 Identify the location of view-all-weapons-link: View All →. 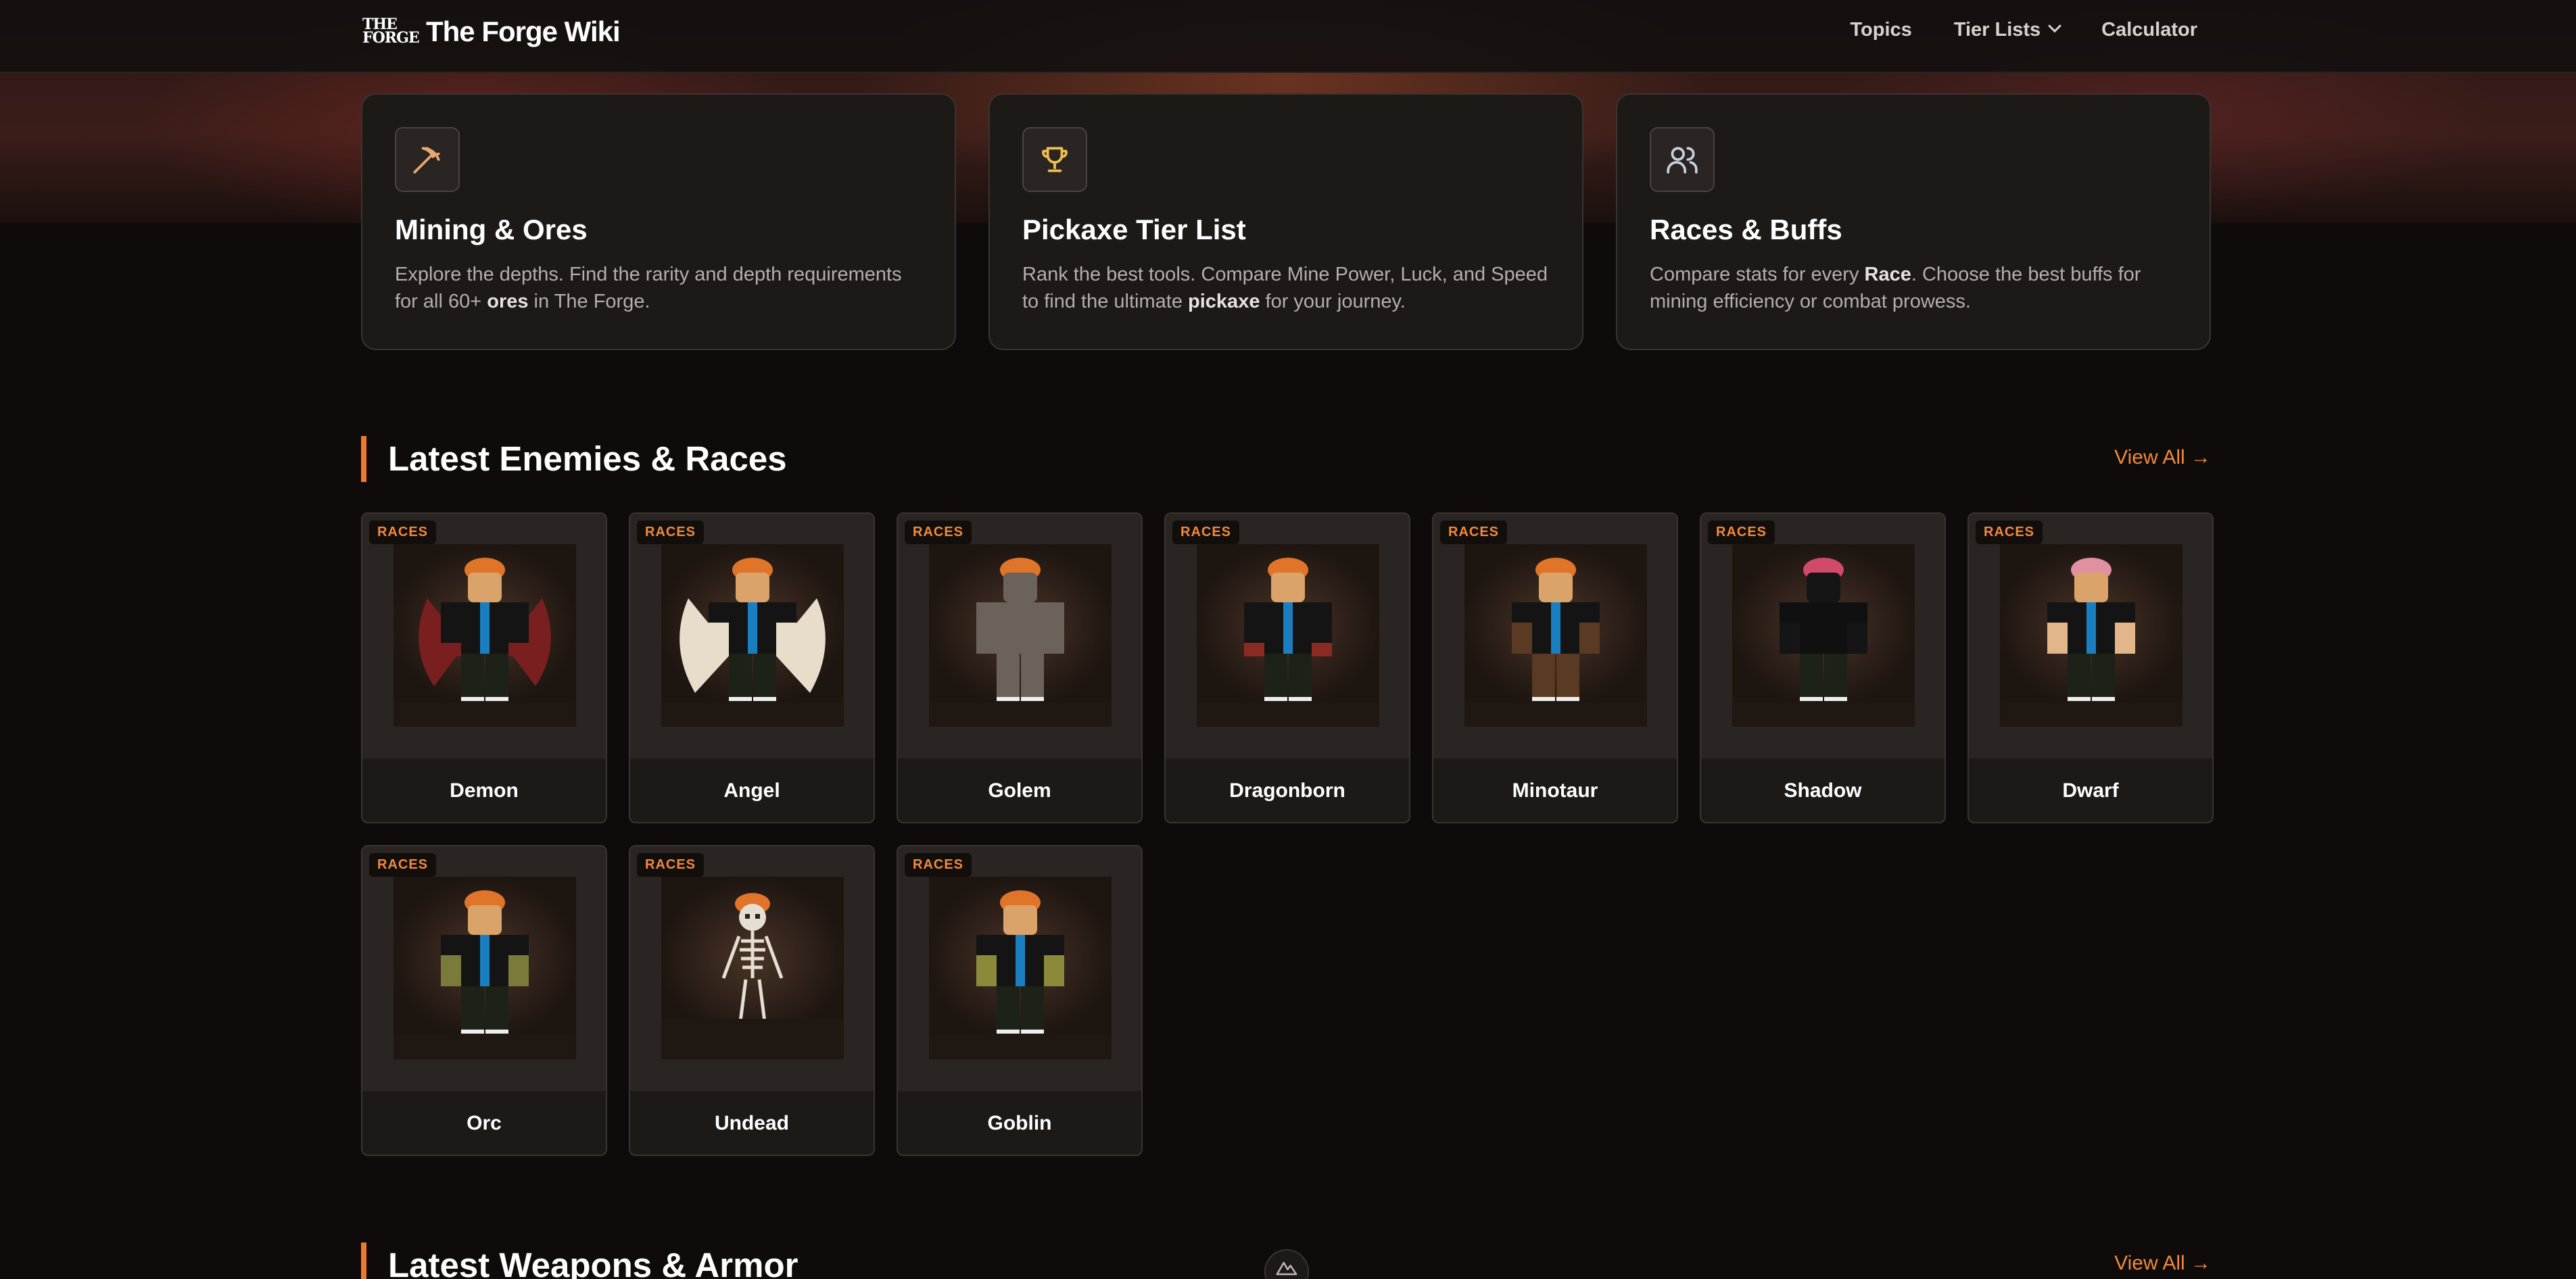
(2162, 1264).